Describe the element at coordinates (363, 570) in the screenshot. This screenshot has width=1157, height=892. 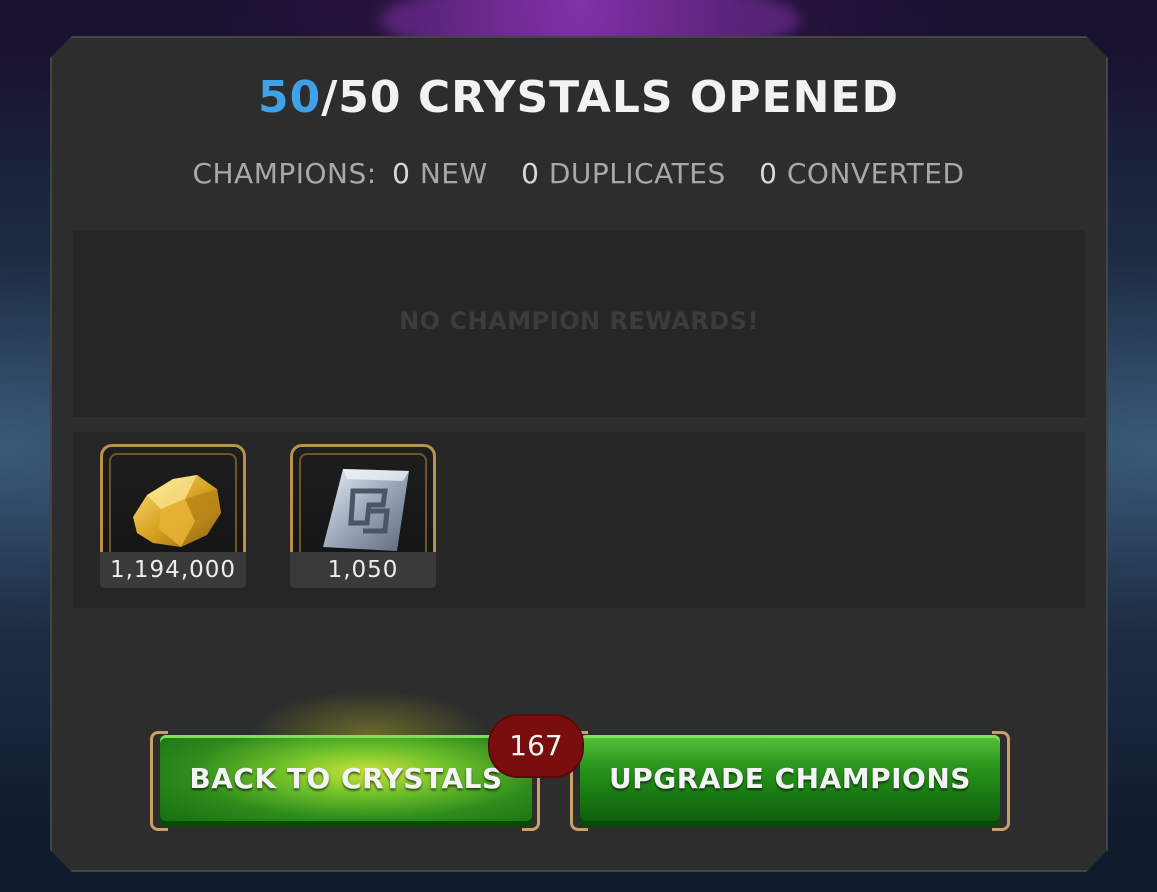
I see `item-amount: 1,050` at that location.